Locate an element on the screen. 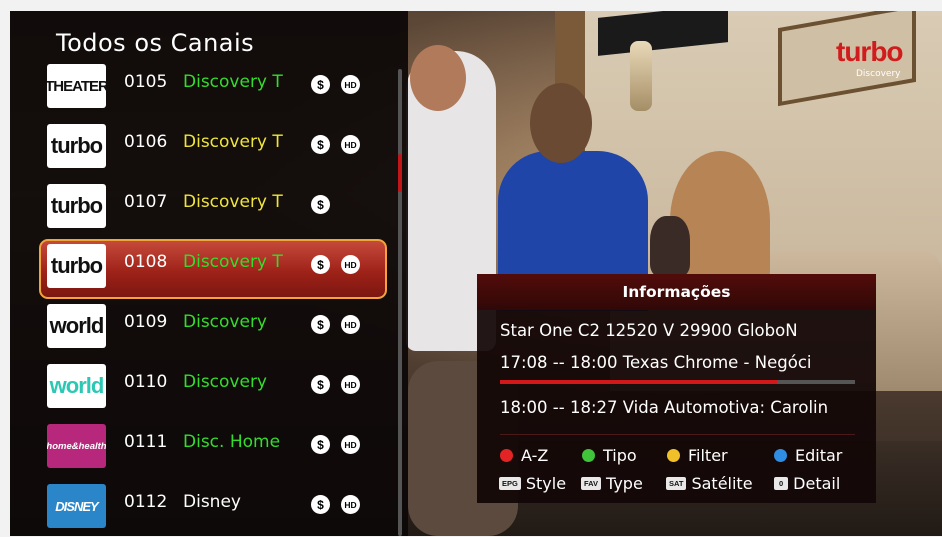 The width and height of the screenshot is (942, 537). channel-number: 0107 is located at coordinates (146, 202).